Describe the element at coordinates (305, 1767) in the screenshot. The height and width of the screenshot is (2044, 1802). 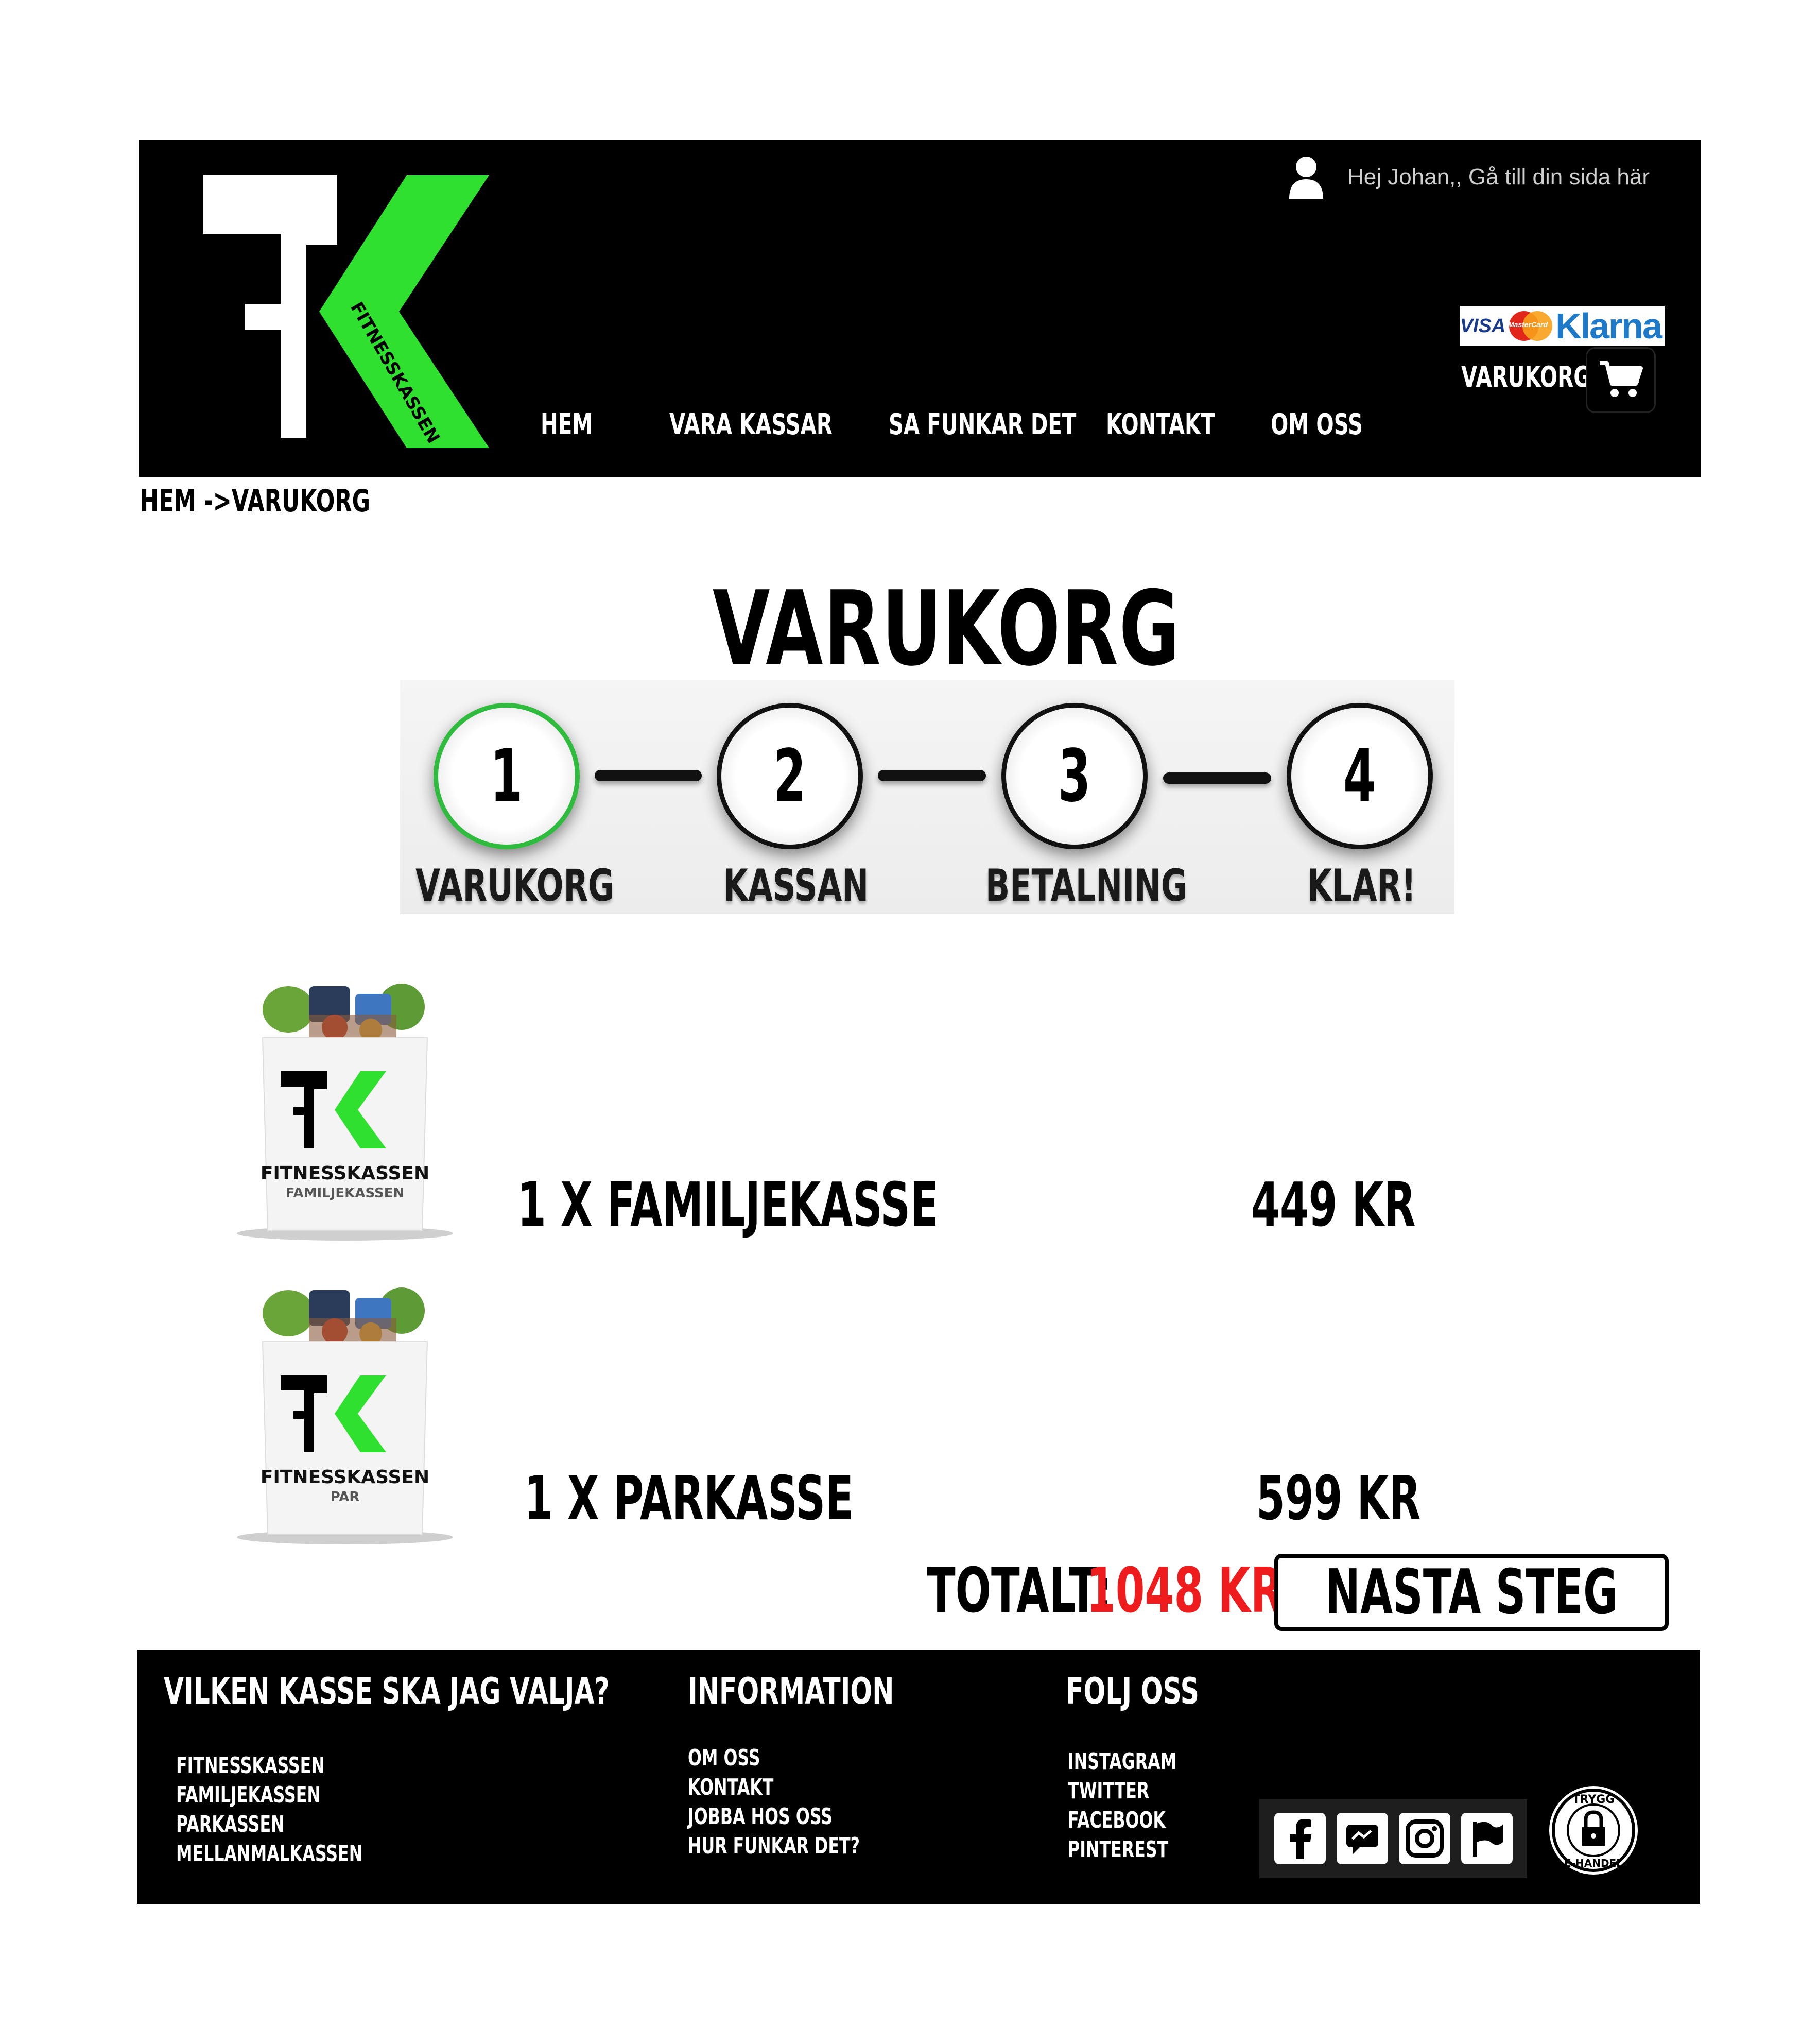
I see `footer-link: FITNESSKASSEN` at that location.